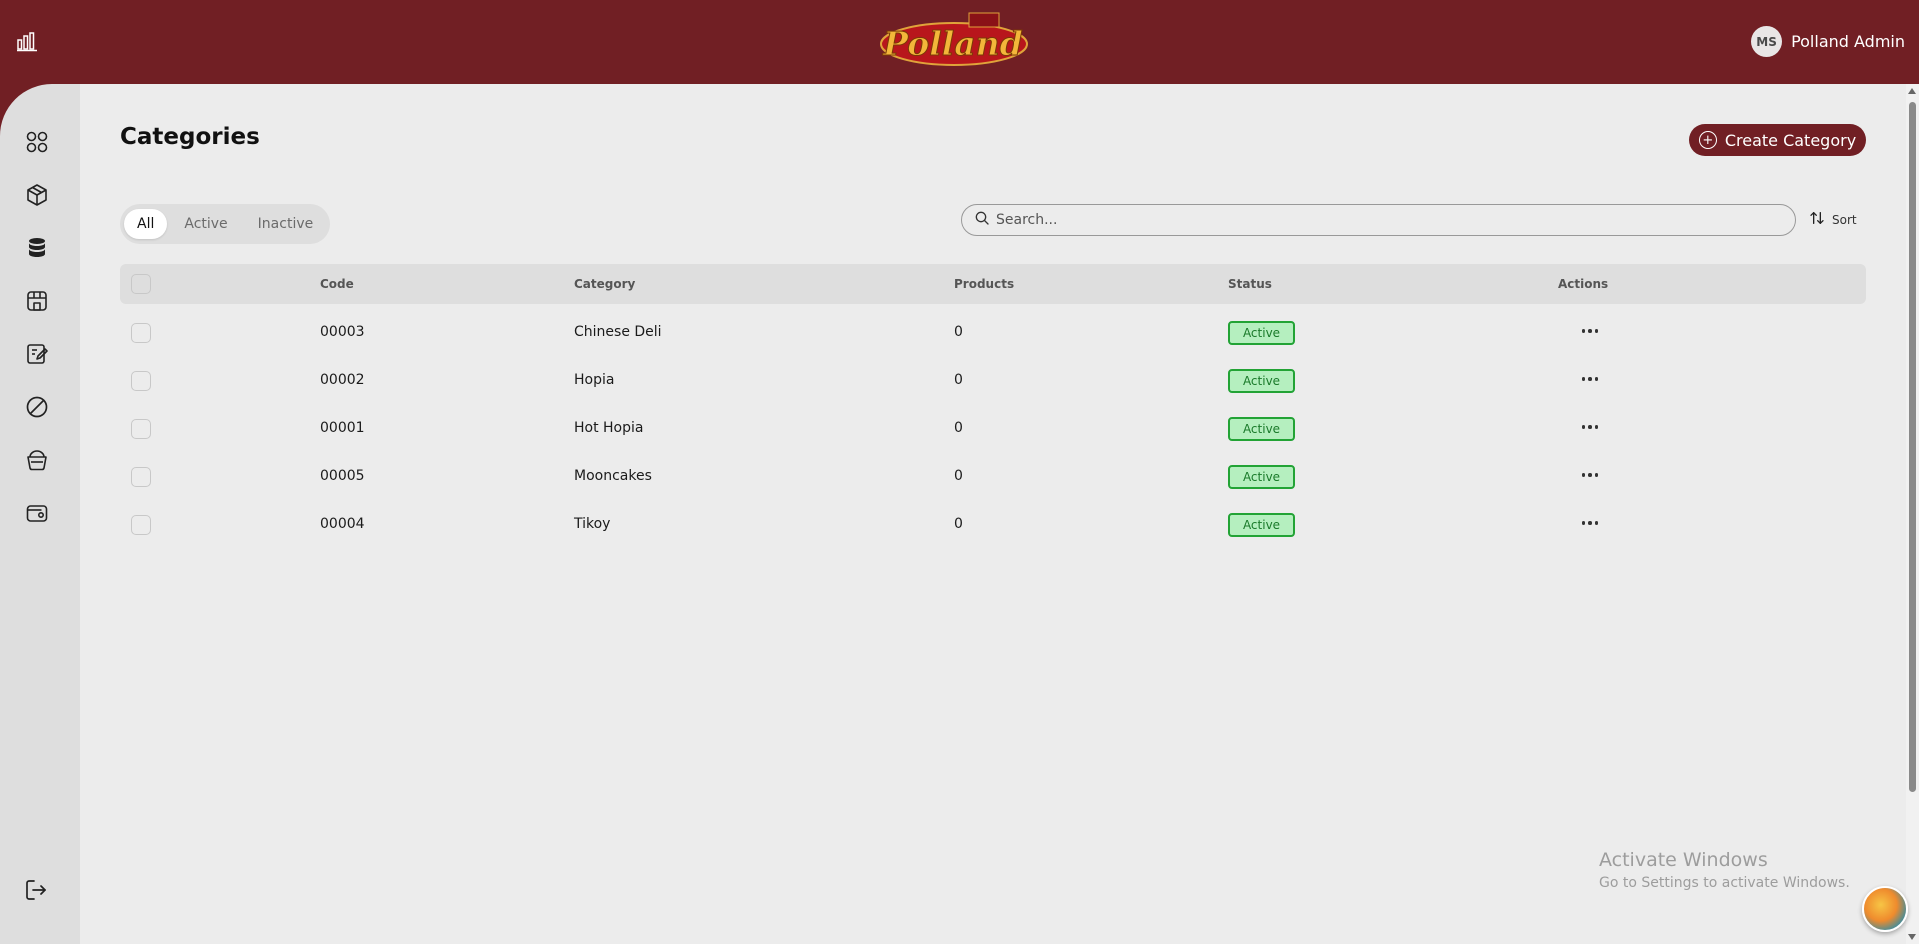 The width and height of the screenshot is (1919, 944). Describe the element at coordinates (37, 142) in the screenshot. I see `grid-icon` at that location.